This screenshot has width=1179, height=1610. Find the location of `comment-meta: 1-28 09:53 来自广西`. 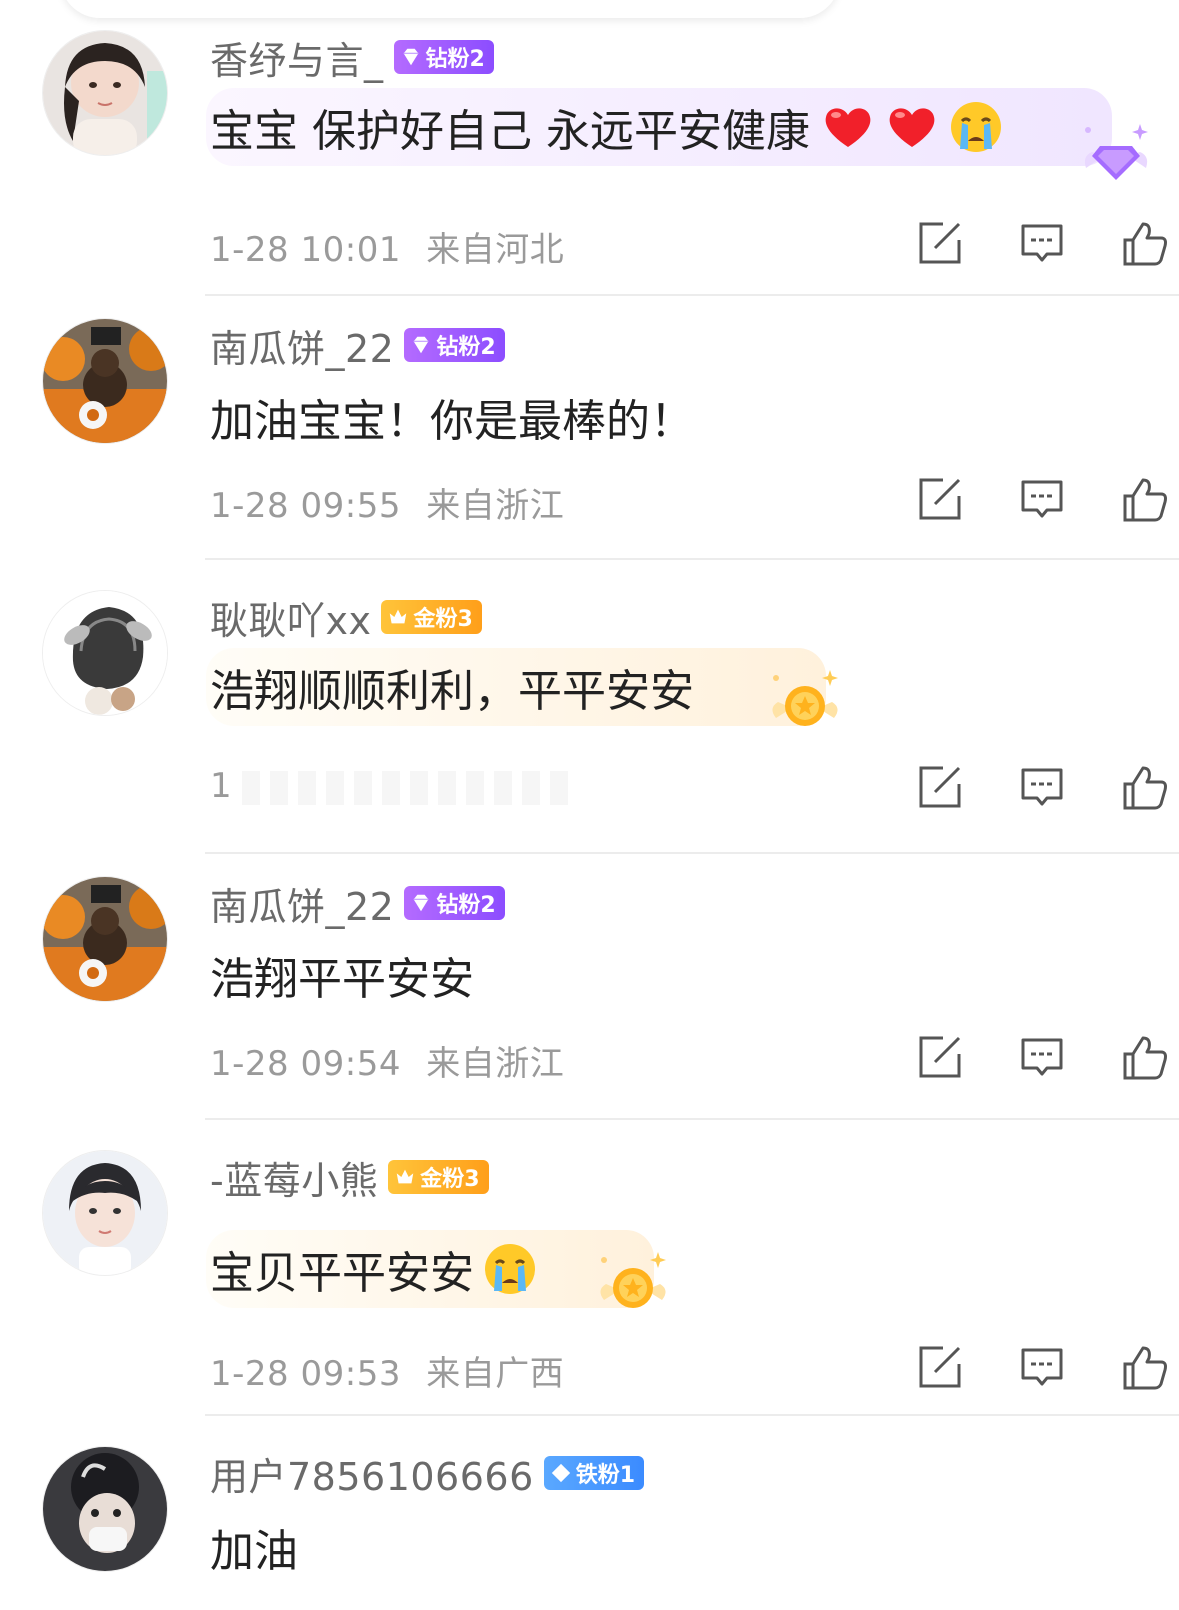

comment-meta: 1-28 09:53 来自广西 is located at coordinates (387, 1370).